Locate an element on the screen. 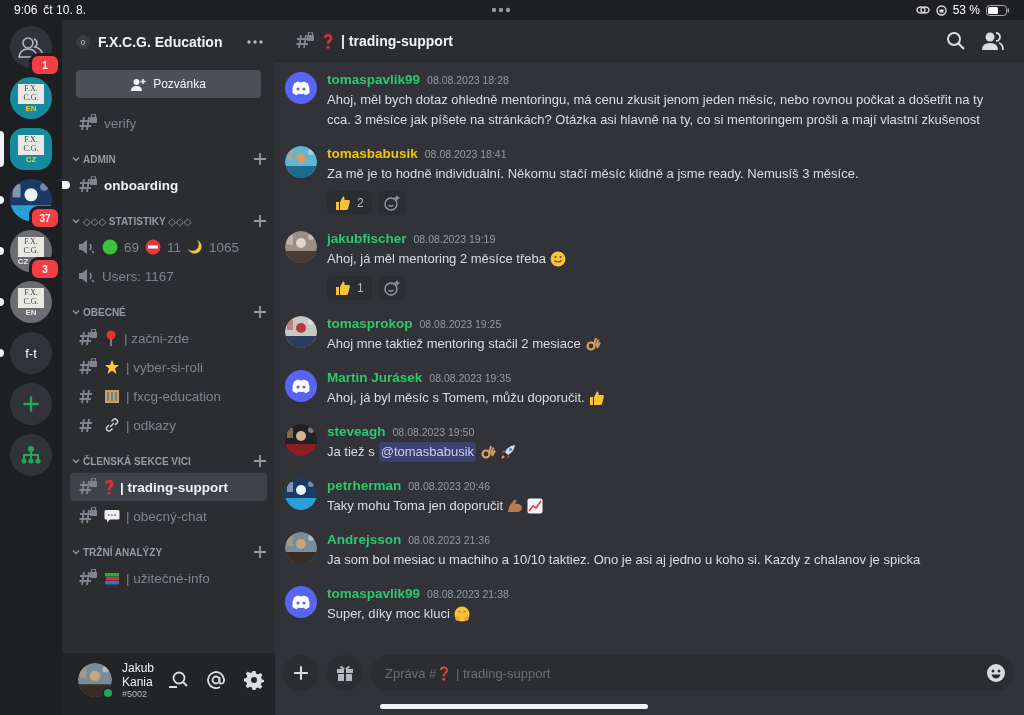  server-tag: EN is located at coordinates (31, 108).